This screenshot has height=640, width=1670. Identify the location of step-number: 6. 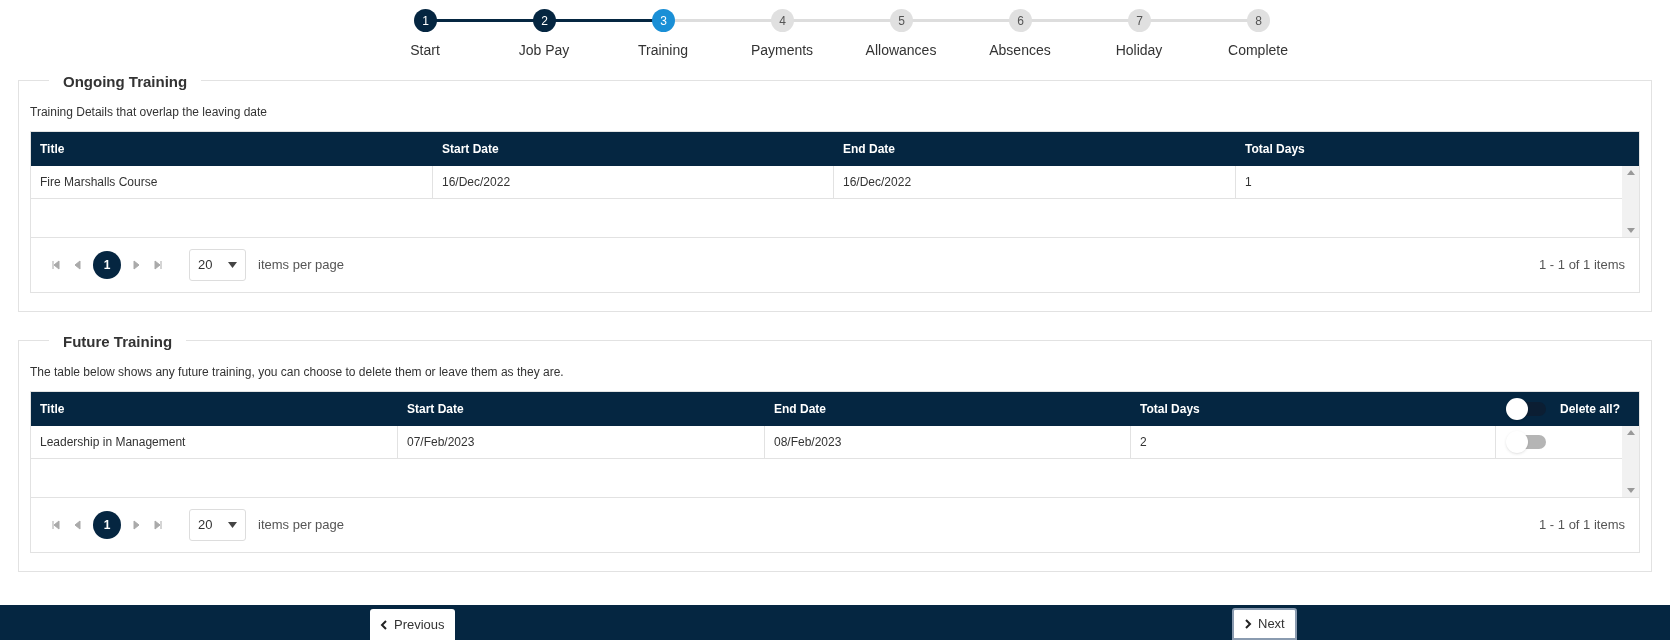
(1020, 20).